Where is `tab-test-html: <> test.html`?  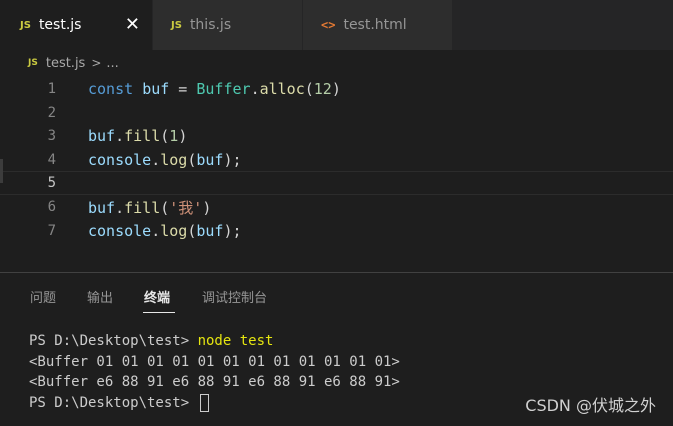
tab-test-html: <> test.html is located at coordinates (378, 25).